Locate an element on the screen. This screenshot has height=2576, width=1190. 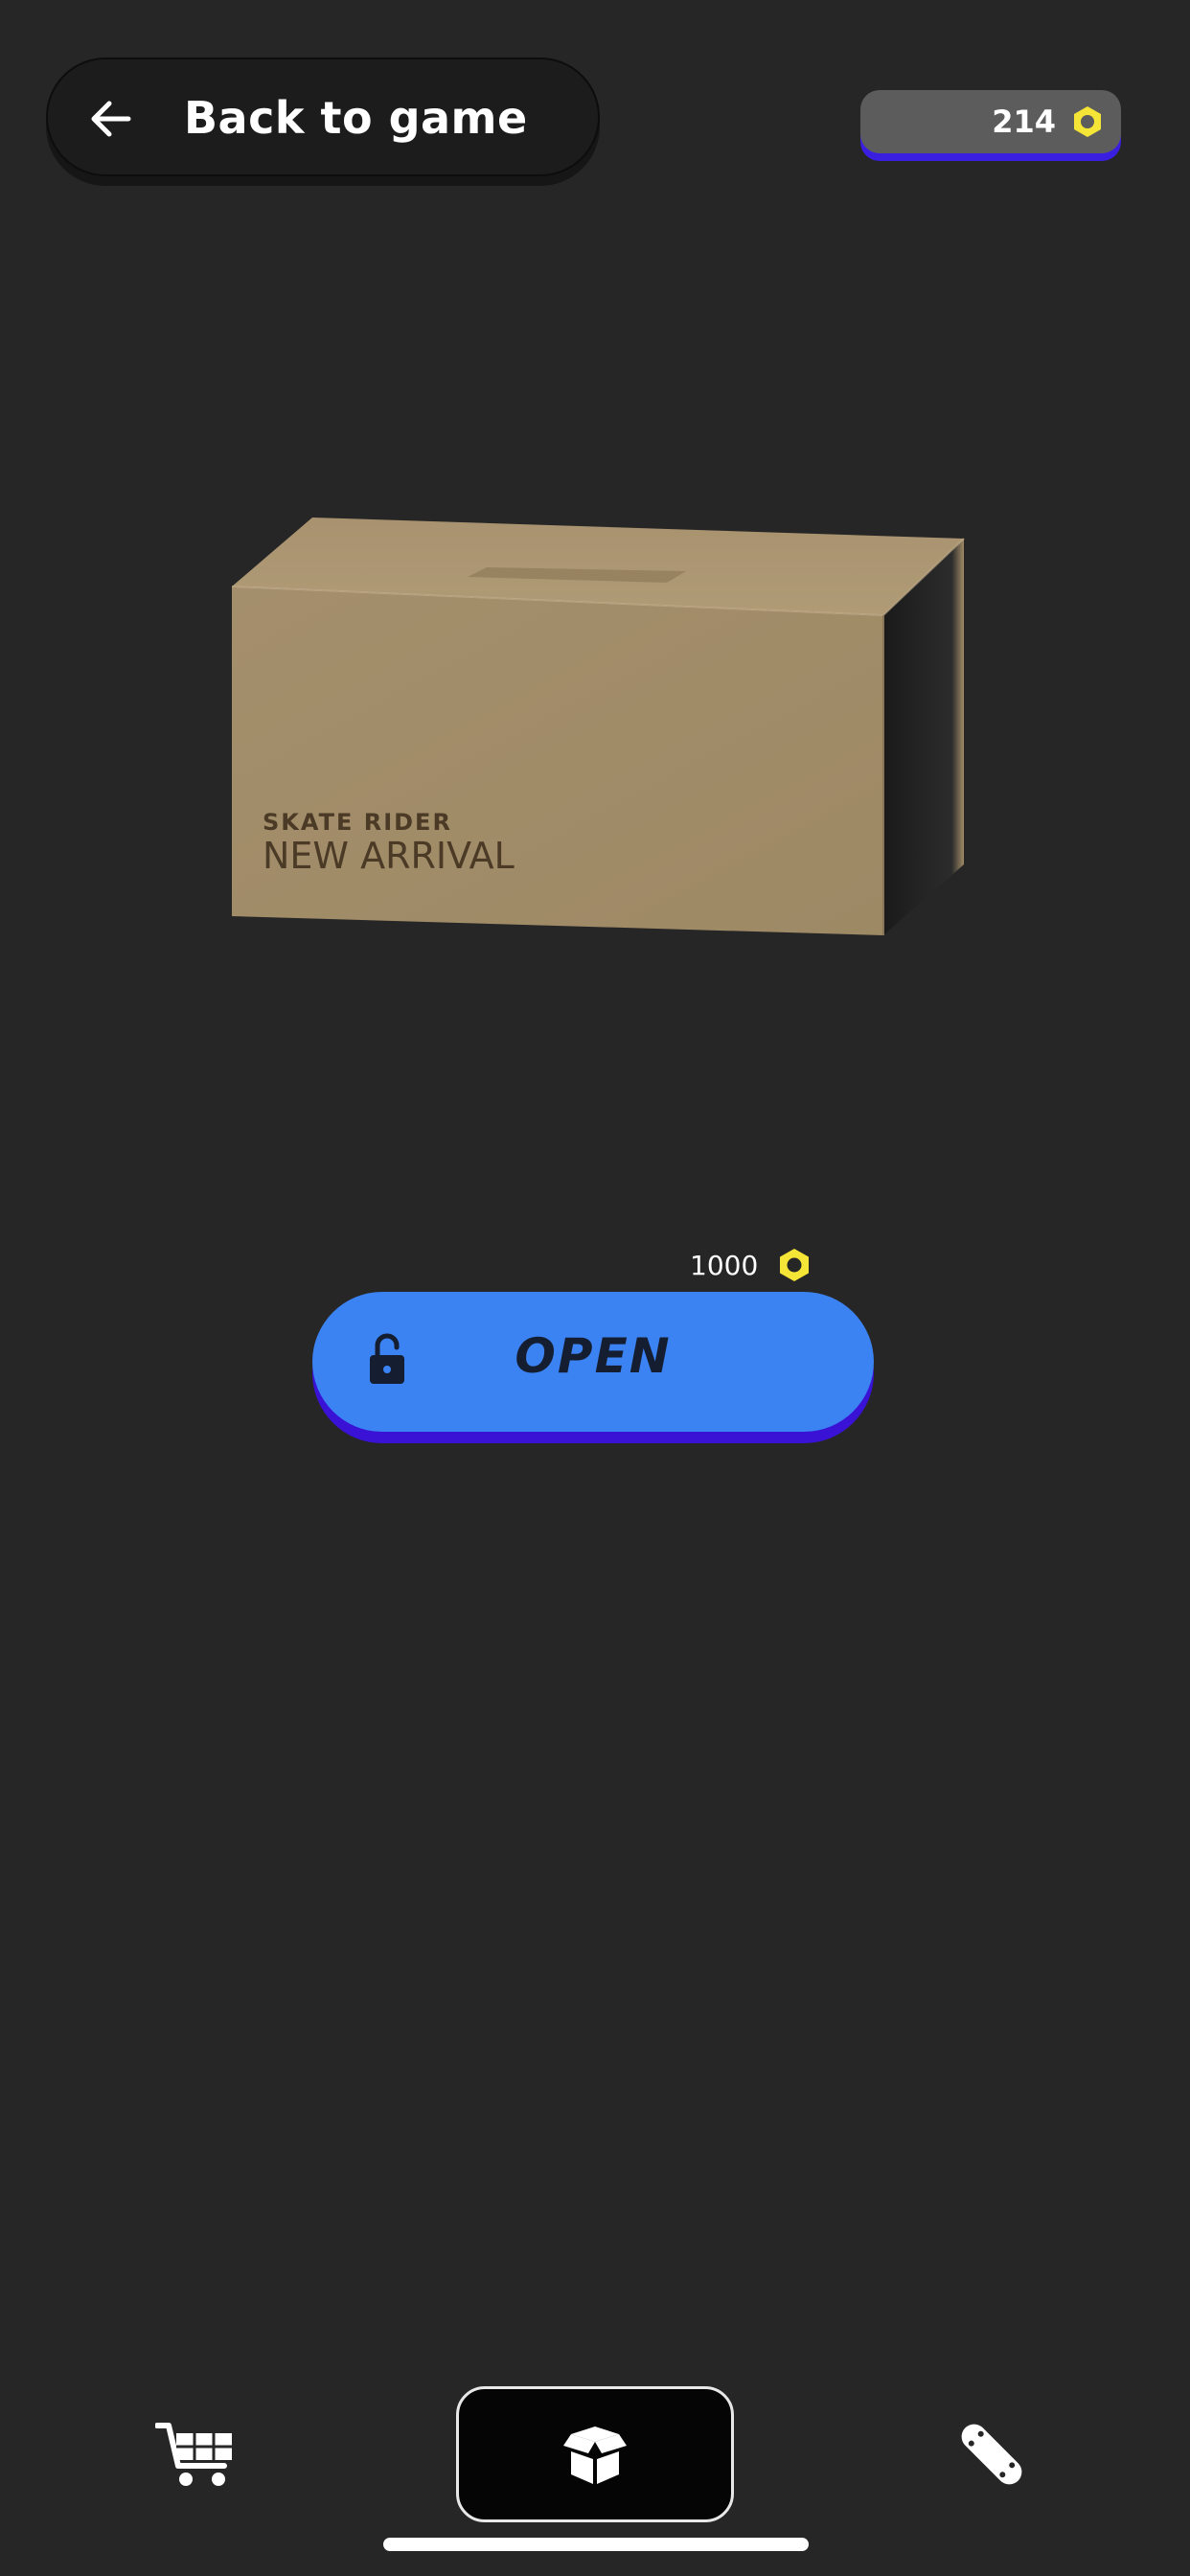
home-indicator is located at coordinates (596, 2544).